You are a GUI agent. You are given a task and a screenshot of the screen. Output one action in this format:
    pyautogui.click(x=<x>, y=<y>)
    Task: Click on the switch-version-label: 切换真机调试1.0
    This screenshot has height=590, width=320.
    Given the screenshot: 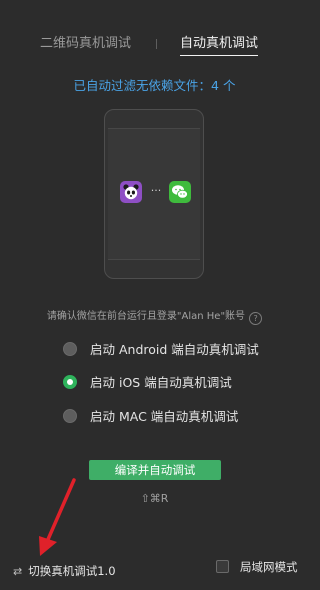 What is the action you would take?
    pyautogui.click(x=72, y=571)
    